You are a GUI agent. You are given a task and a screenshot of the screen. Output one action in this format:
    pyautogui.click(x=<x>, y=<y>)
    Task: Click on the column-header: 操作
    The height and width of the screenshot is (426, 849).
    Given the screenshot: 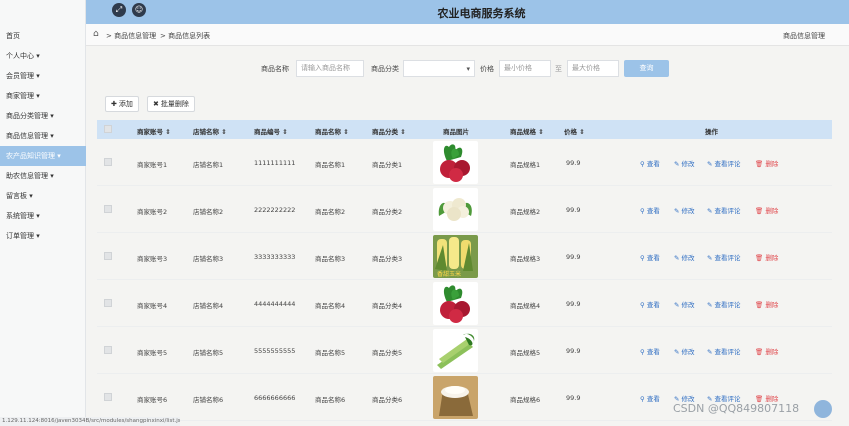 What is the action you would take?
    pyautogui.click(x=711, y=132)
    